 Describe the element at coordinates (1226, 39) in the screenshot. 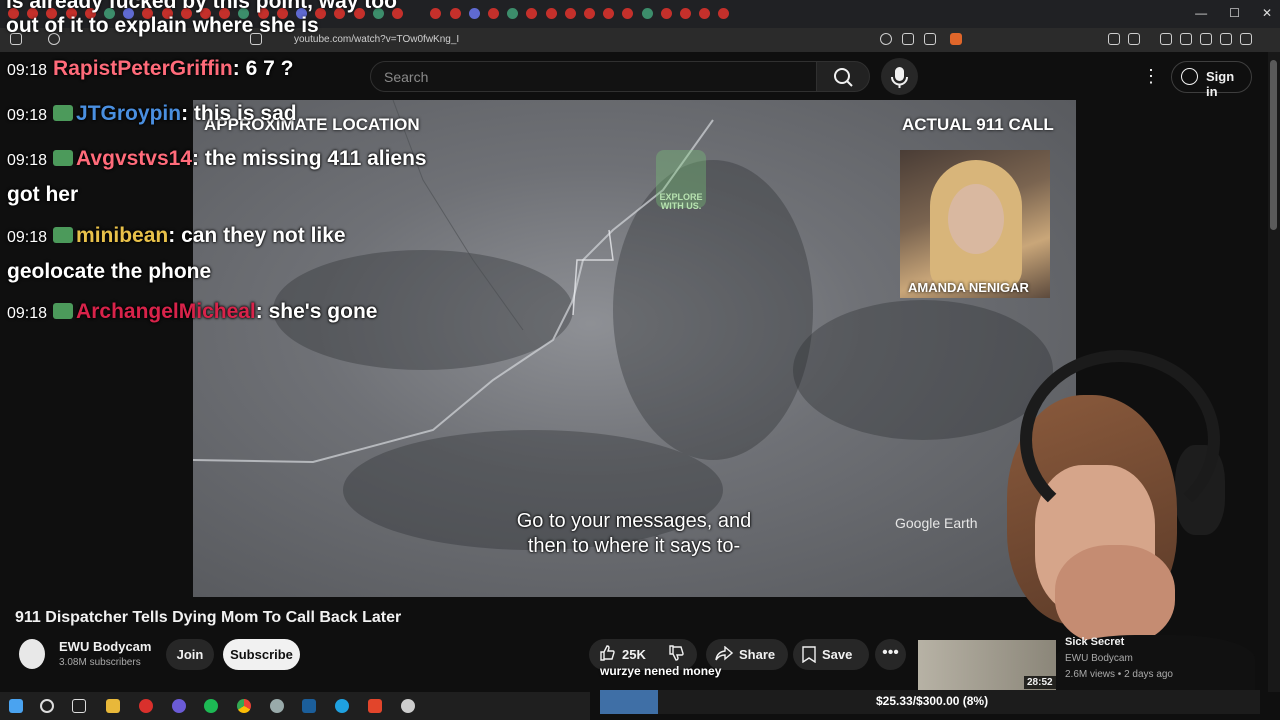

I see `ai-icon` at that location.